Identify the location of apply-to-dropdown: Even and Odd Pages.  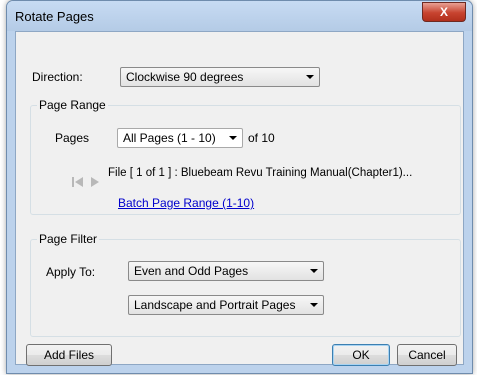
(226, 271).